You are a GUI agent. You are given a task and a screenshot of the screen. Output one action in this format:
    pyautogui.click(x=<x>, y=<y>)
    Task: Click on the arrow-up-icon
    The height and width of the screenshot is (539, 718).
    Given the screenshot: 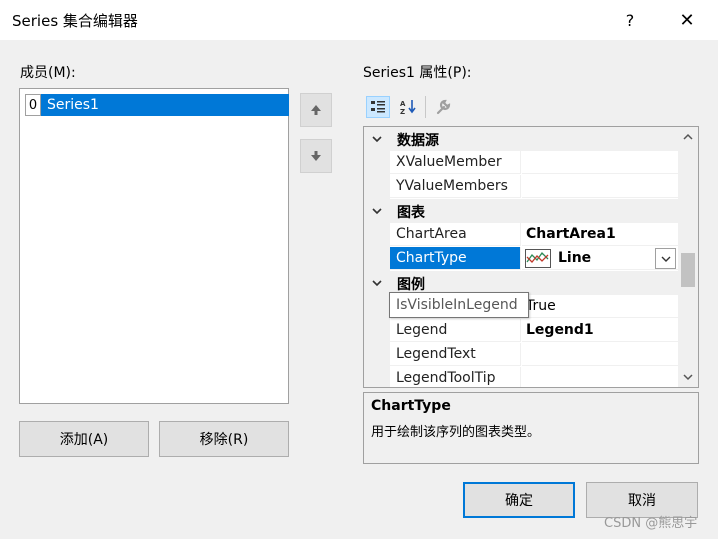 What is the action you would take?
    pyautogui.click(x=316, y=110)
    